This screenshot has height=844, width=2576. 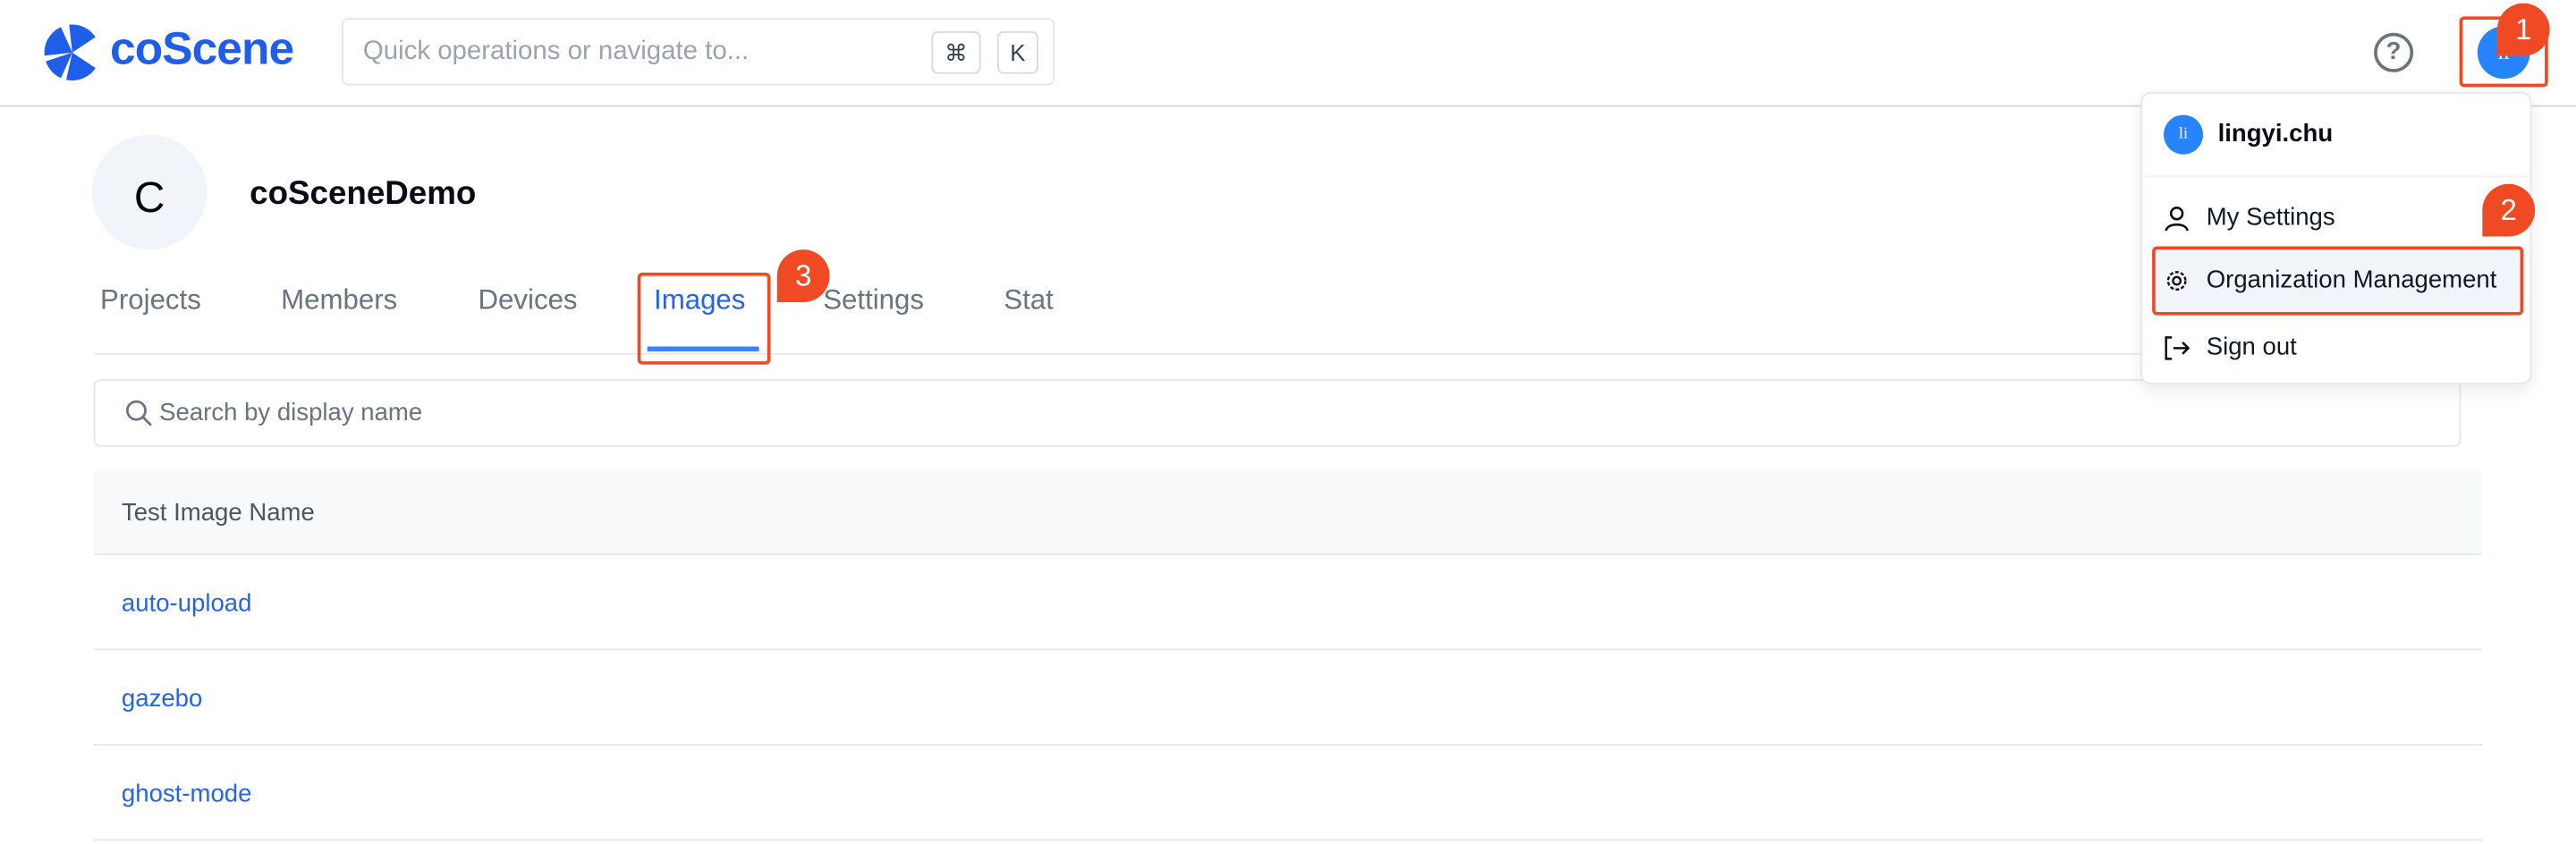 What do you see at coordinates (149, 192) in the screenshot?
I see `org-avatar: C` at bounding box center [149, 192].